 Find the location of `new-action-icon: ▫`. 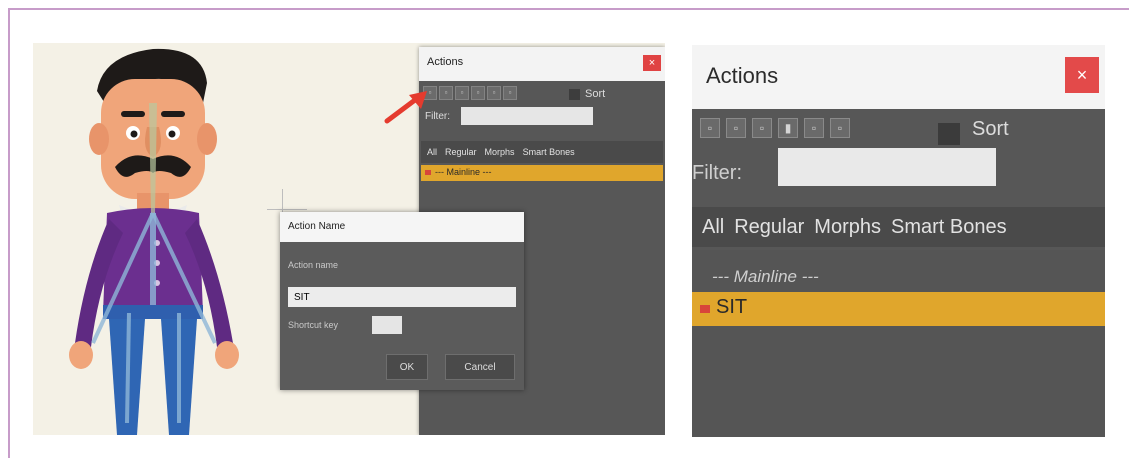

new-action-icon: ▫ is located at coordinates (710, 128).